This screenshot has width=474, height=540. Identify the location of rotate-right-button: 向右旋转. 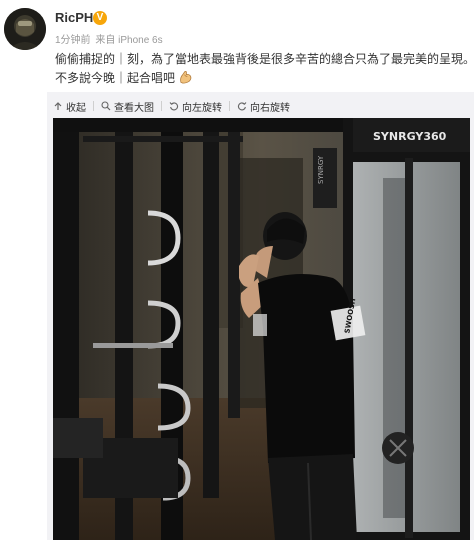
(263, 106).